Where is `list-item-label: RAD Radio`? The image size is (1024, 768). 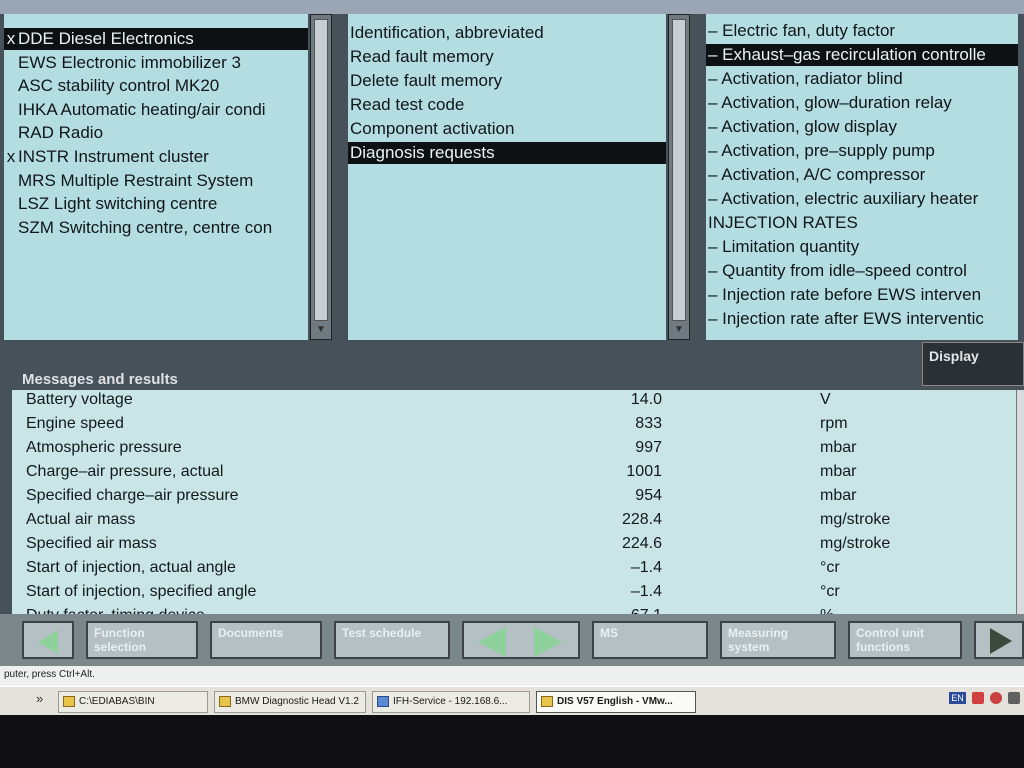
list-item-label: RAD Radio is located at coordinates (61, 133).